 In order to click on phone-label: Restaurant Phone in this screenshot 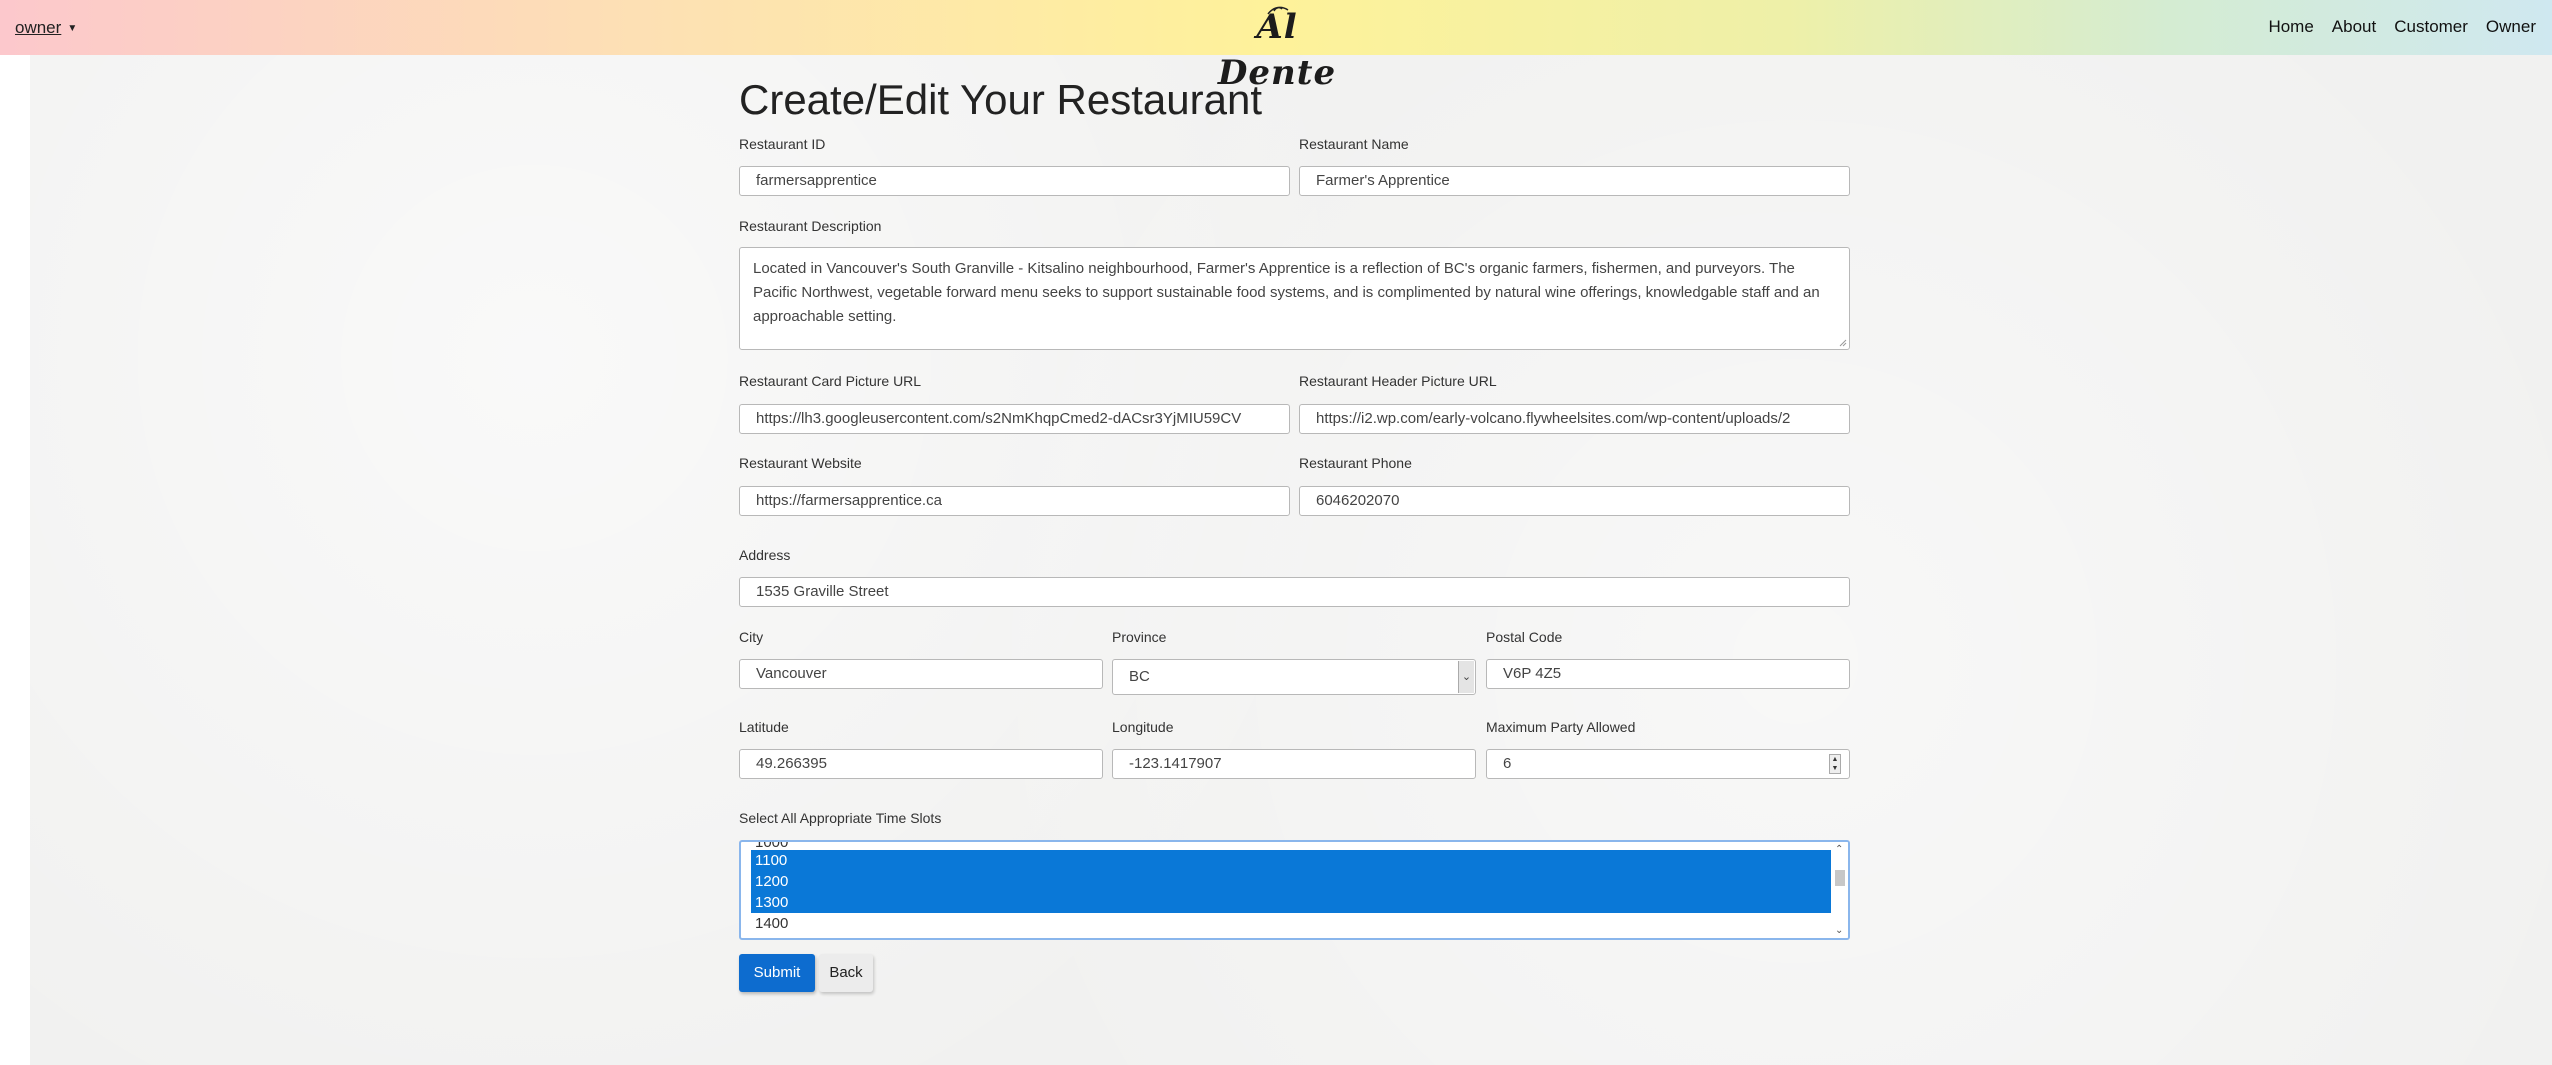, I will do `click(1355, 463)`.